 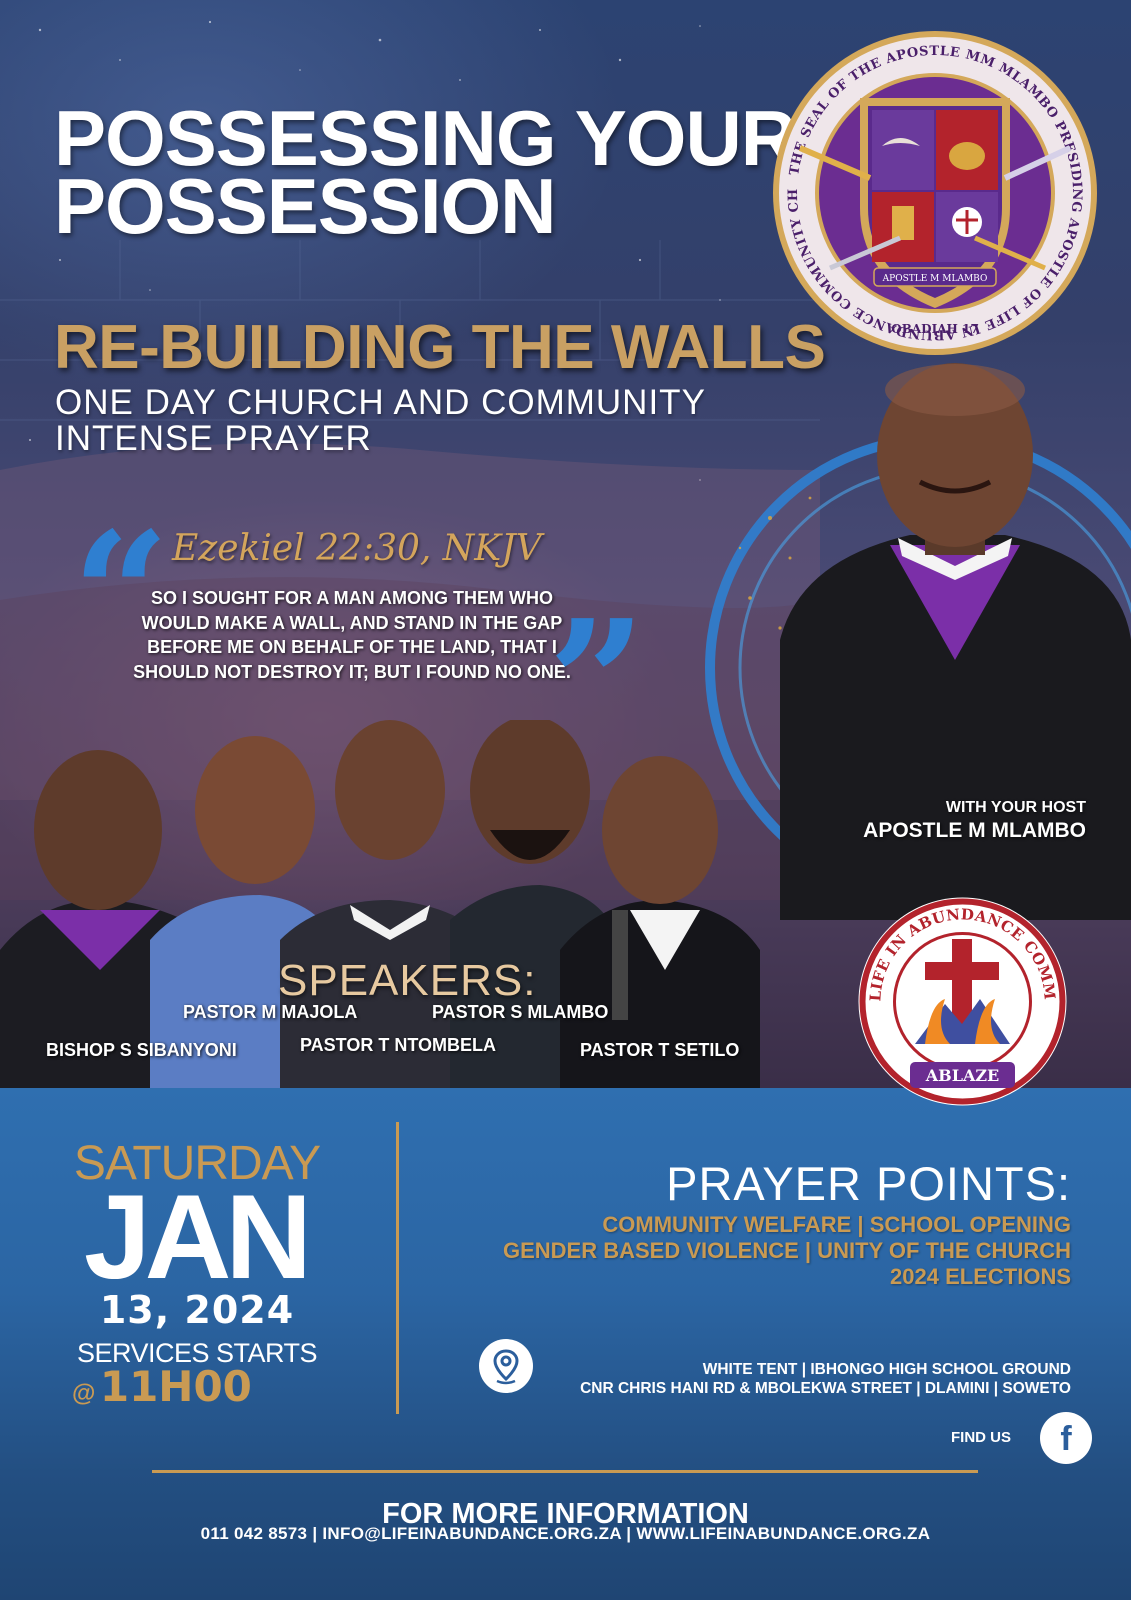 I want to click on prayer-point-line: COMMUNITY WELFARE | SCHOOL OPENING, so click(x=836, y=1224).